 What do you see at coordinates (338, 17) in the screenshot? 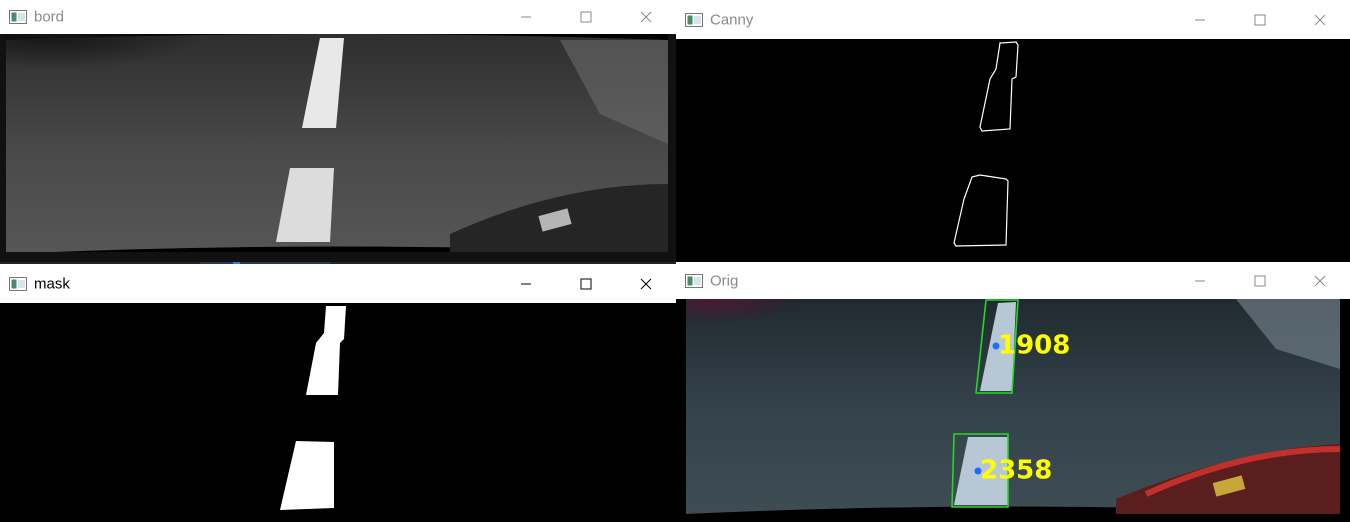
I see `titlebar: bord` at bounding box center [338, 17].